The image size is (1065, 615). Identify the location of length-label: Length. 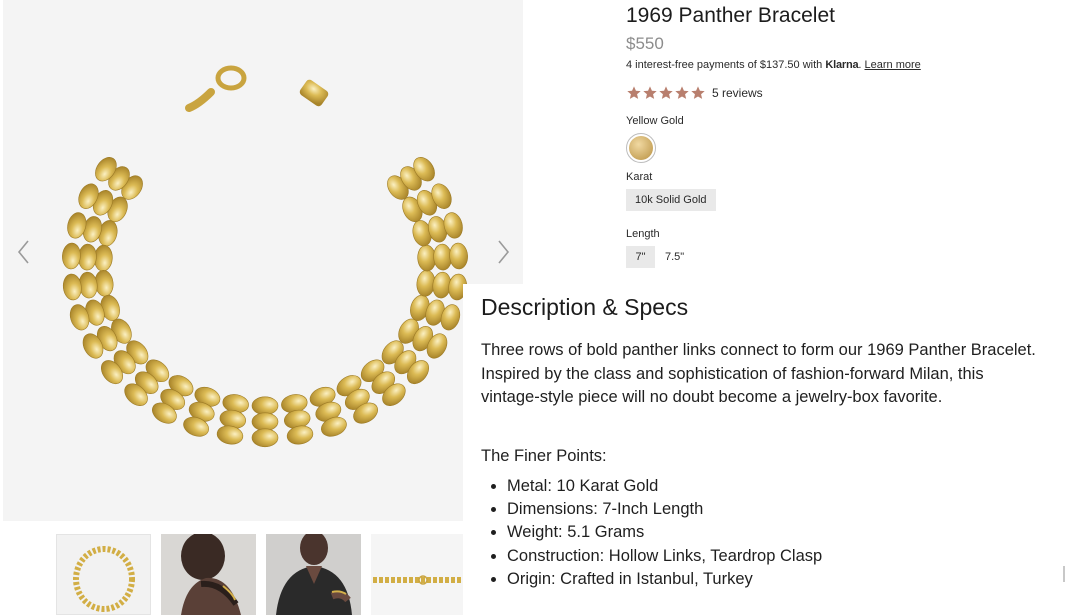
(643, 234).